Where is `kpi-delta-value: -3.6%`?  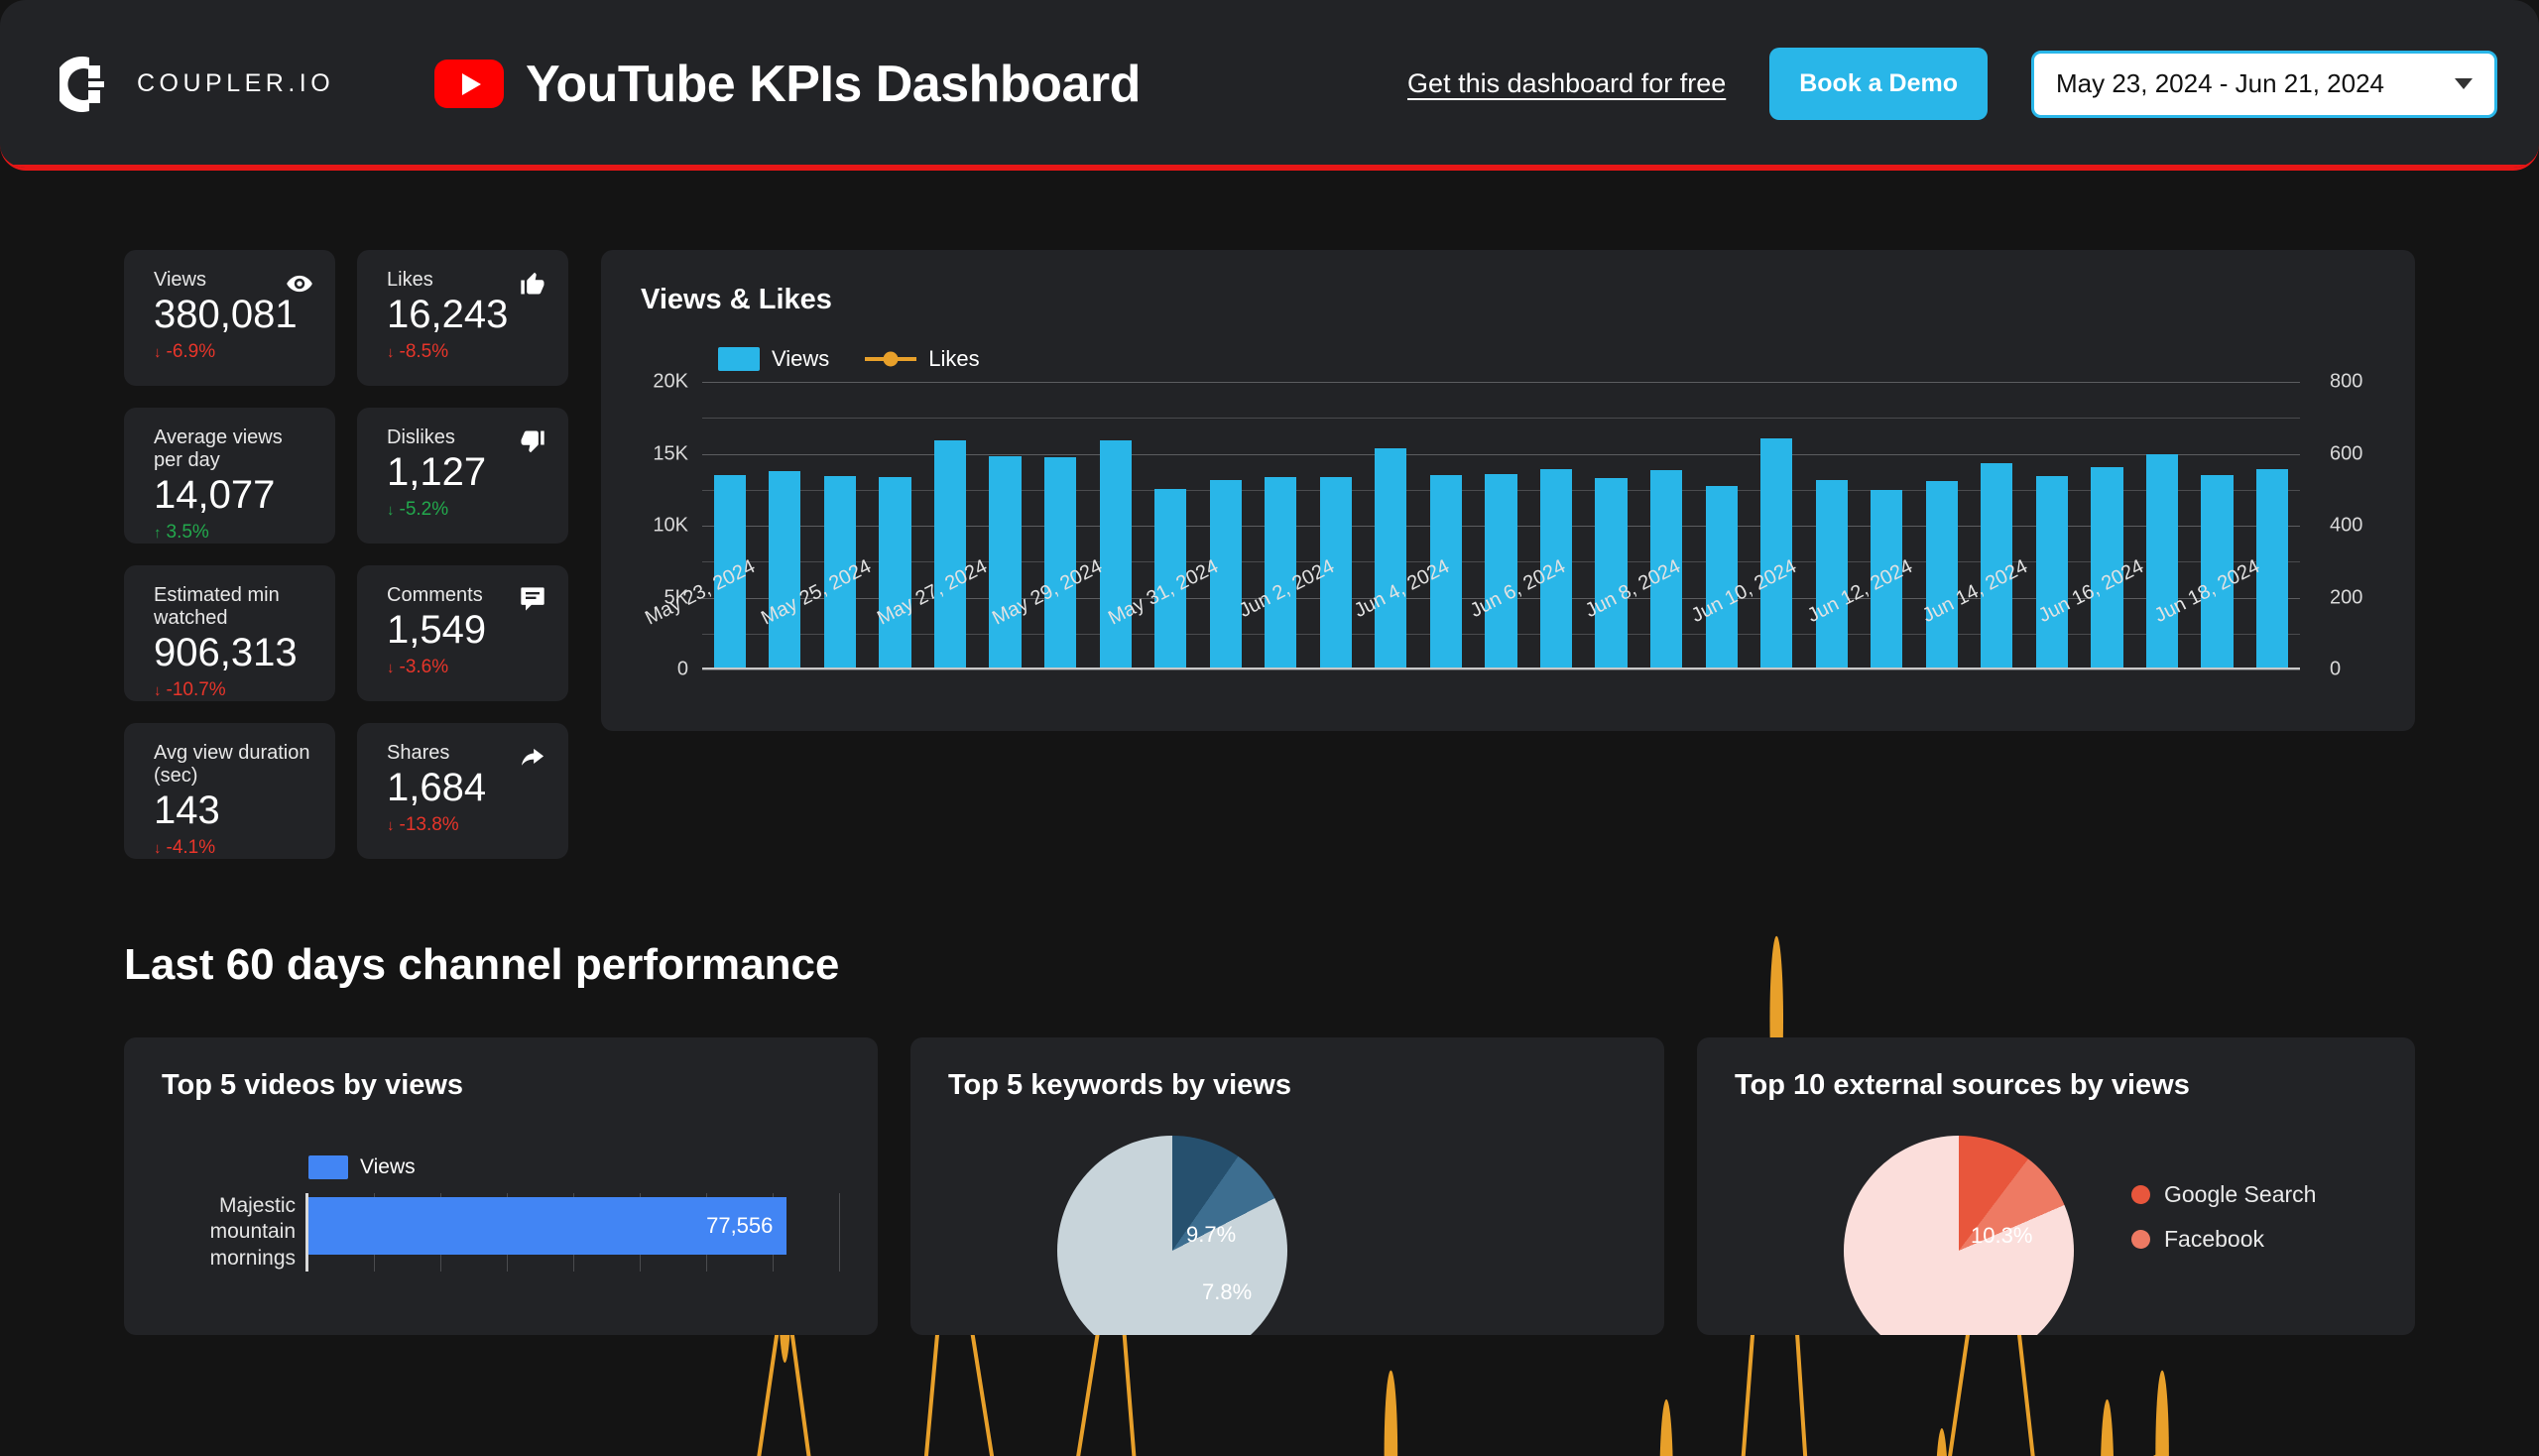
kpi-delta-value: -3.6% is located at coordinates (424, 667).